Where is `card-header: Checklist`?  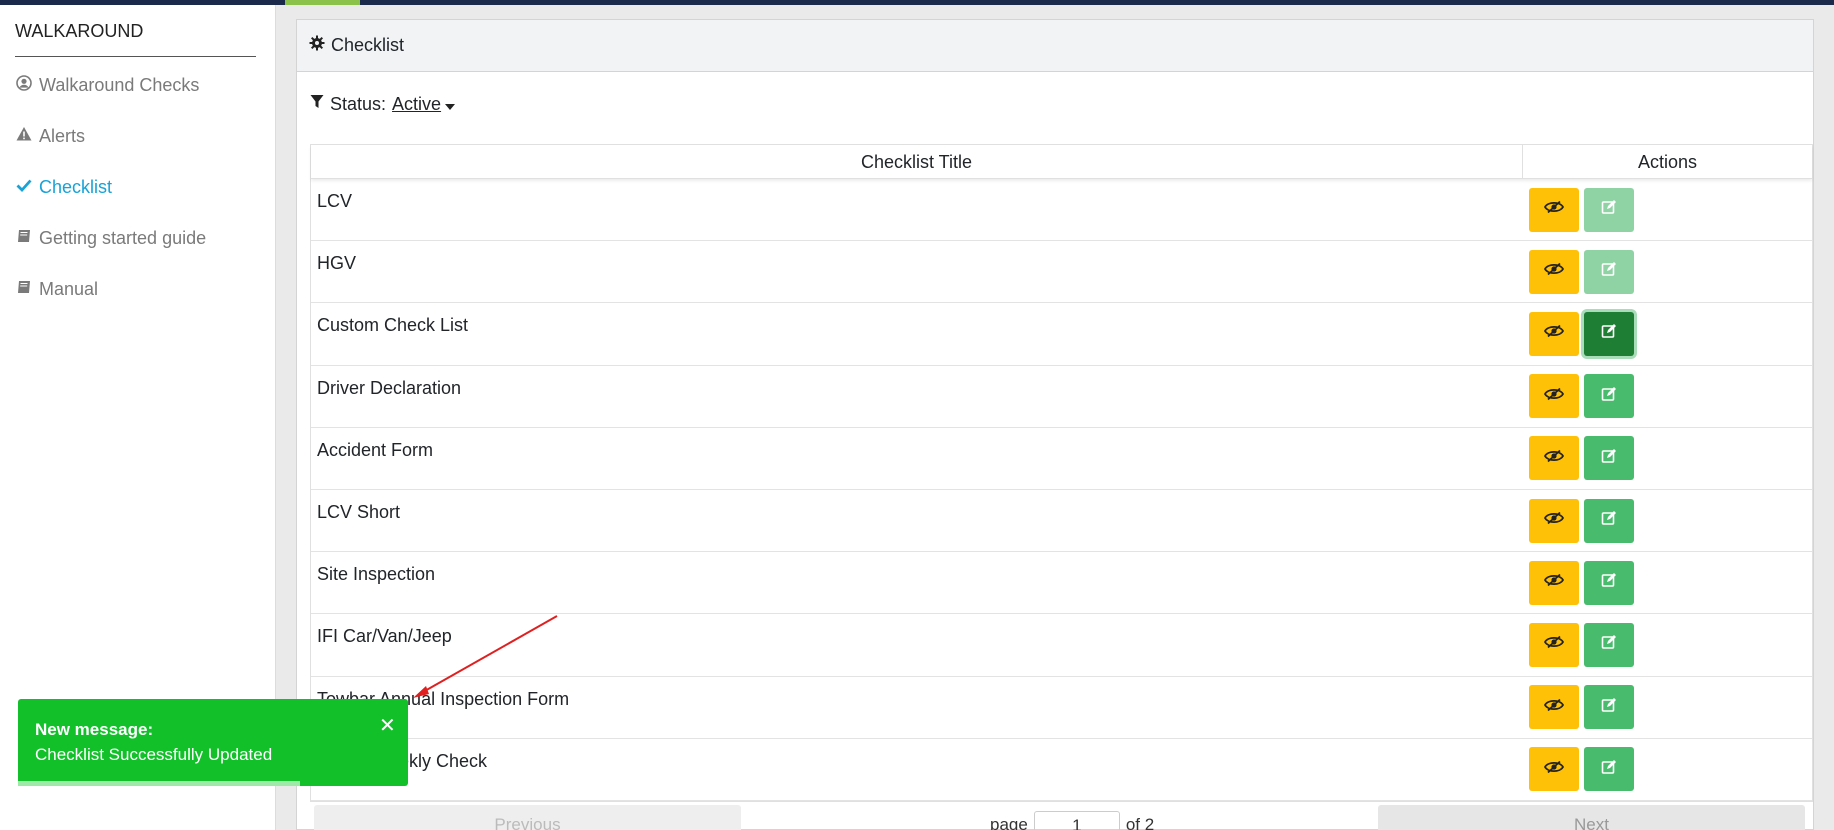 card-header: Checklist is located at coordinates (1055, 46).